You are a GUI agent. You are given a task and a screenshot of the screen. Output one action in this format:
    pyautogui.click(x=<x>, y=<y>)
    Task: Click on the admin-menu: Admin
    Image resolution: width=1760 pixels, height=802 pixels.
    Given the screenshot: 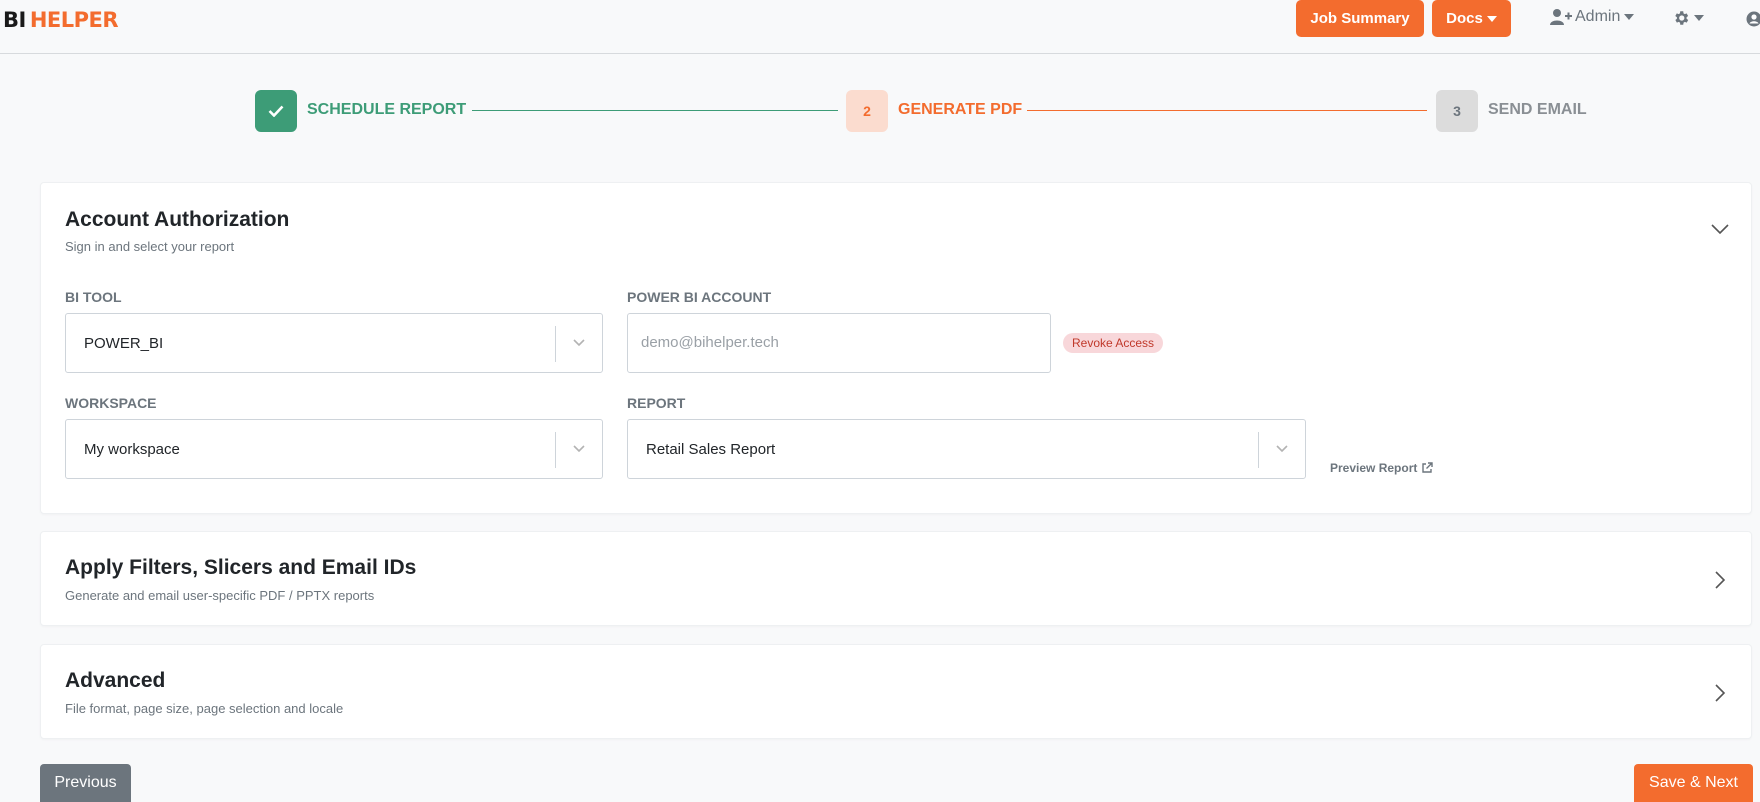 What is the action you would take?
    pyautogui.click(x=1592, y=17)
    